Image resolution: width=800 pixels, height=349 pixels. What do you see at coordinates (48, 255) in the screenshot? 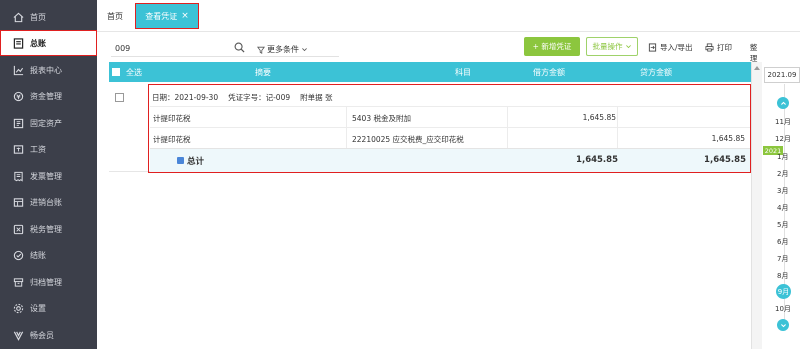
I see `sidebar-item-closing: 结账` at bounding box center [48, 255].